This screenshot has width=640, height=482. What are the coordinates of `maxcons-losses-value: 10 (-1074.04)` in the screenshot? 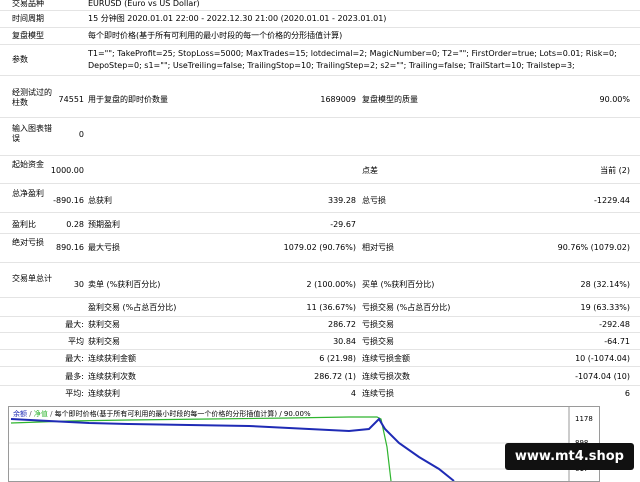 It's located at (602, 358).